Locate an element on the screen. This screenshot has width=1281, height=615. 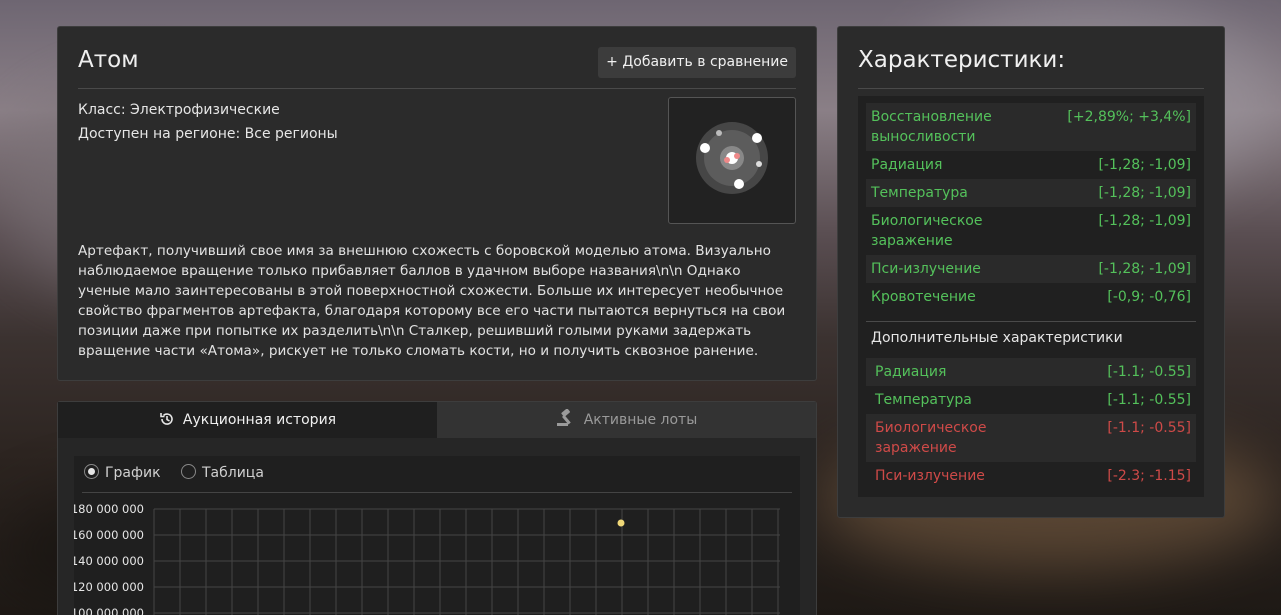
stats-title: Характеристики: is located at coordinates (1031, 68).